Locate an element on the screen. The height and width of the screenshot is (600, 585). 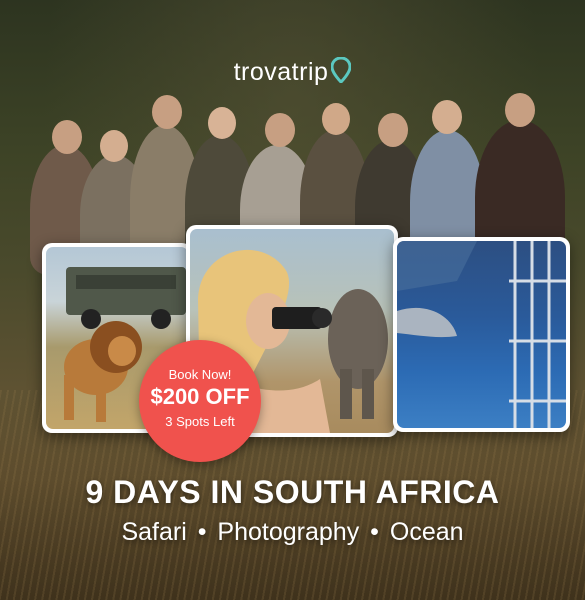
tagline: Safari • Photography • Ocean is located at coordinates (292, 532).